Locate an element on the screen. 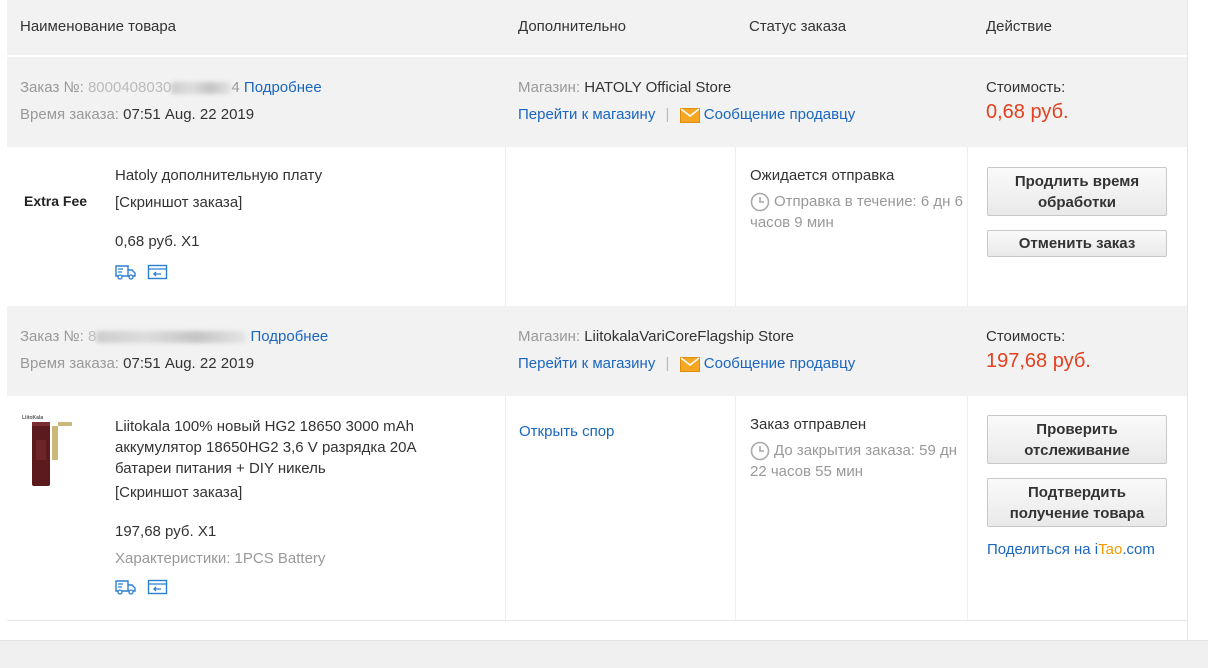 Image resolution: width=1208 pixels, height=668 pixels. col-header-extra: Дополнительно is located at coordinates (572, 26).